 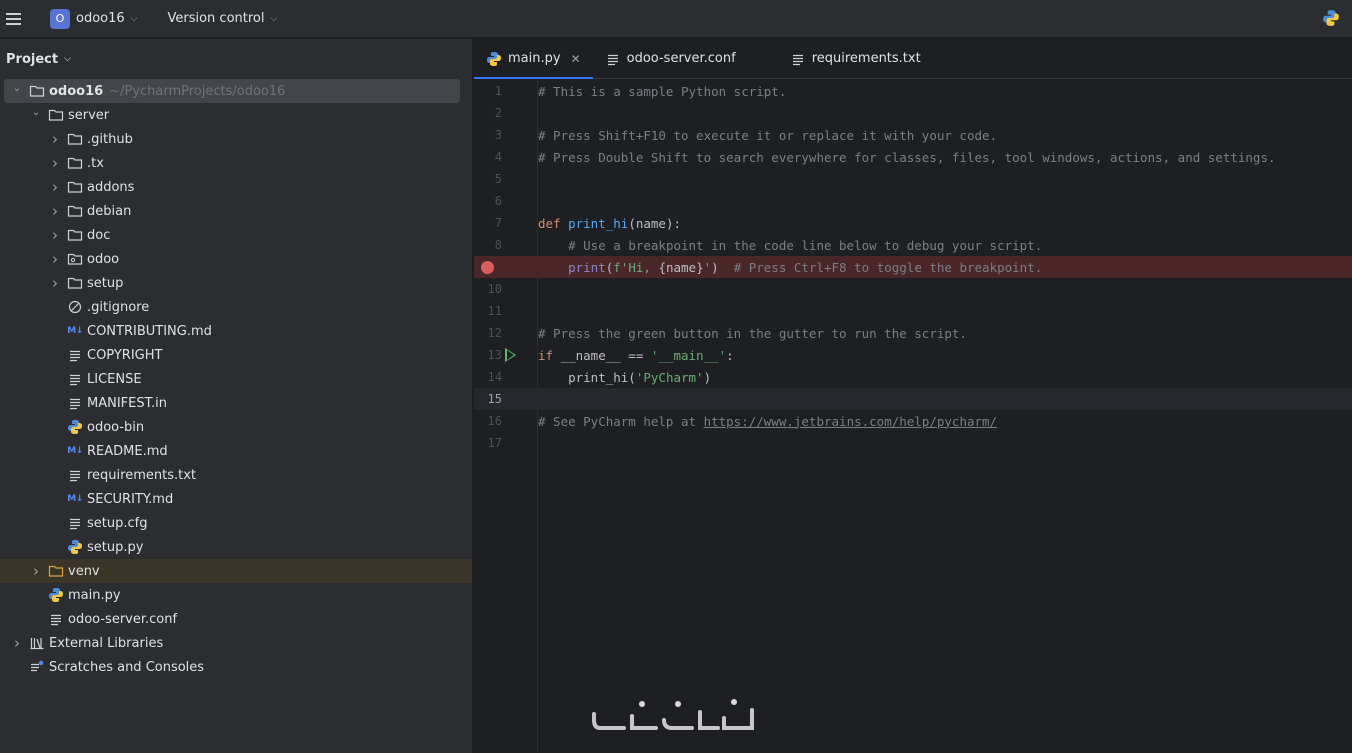 What do you see at coordinates (488, 91) in the screenshot?
I see `line-number: 1` at bounding box center [488, 91].